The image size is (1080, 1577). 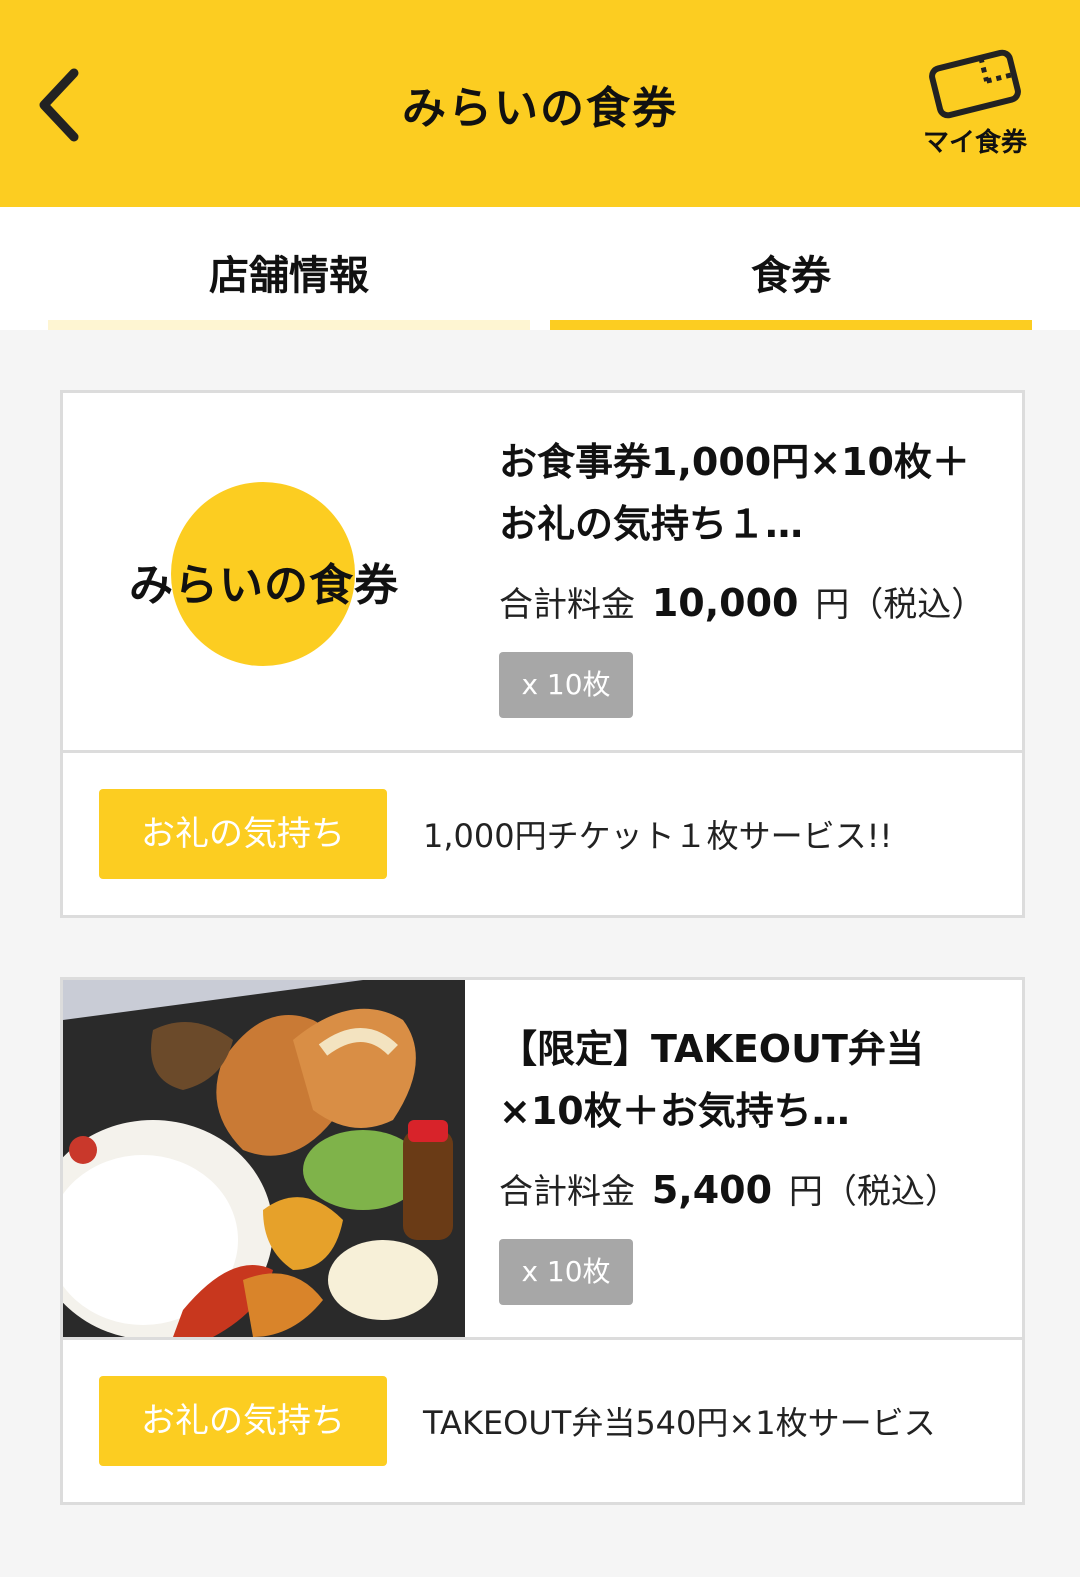 I want to click on bonus-row: お礼の気持ち 1,000円チケット１枚サービス!!, so click(x=542, y=834).